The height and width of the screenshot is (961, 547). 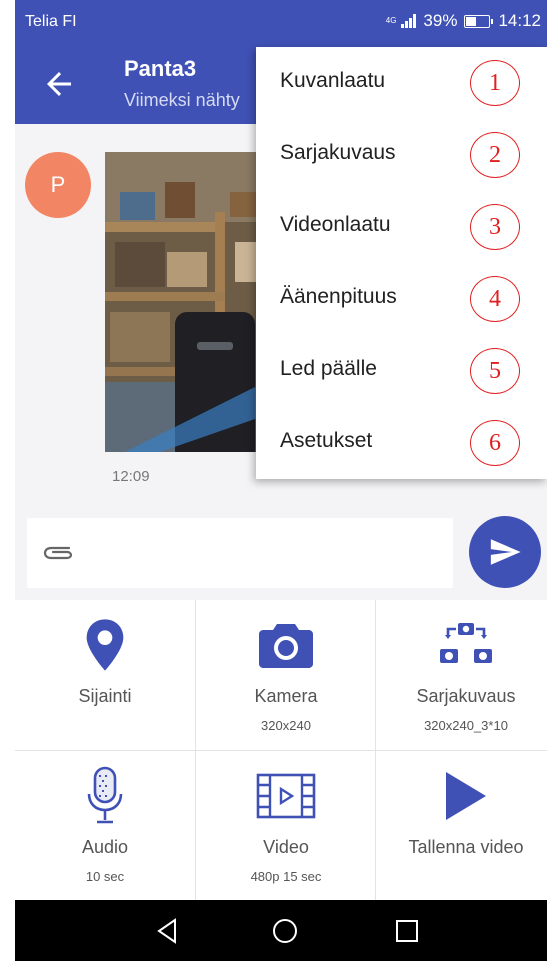 I want to click on menu-item-label: Videonlaatu, so click(x=335, y=224).